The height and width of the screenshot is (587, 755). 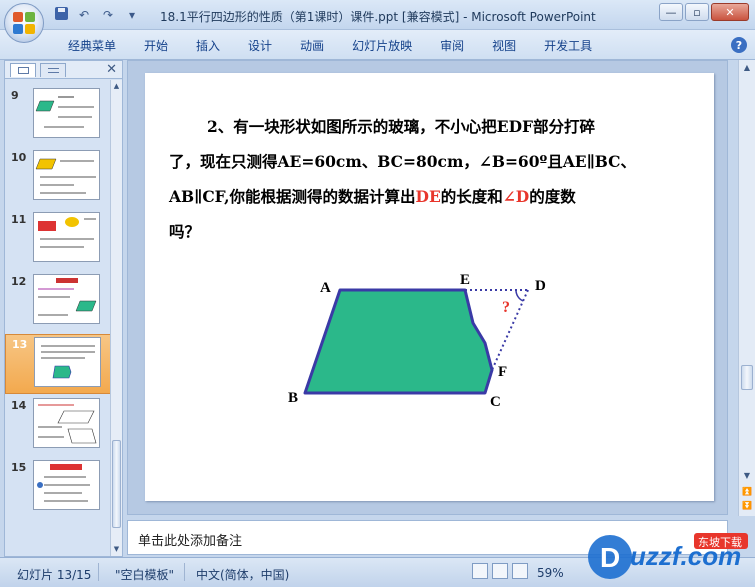 What do you see at coordinates (697, 12) in the screenshot?
I see `maximize-button: ▫` at bounding box center [697, 12].